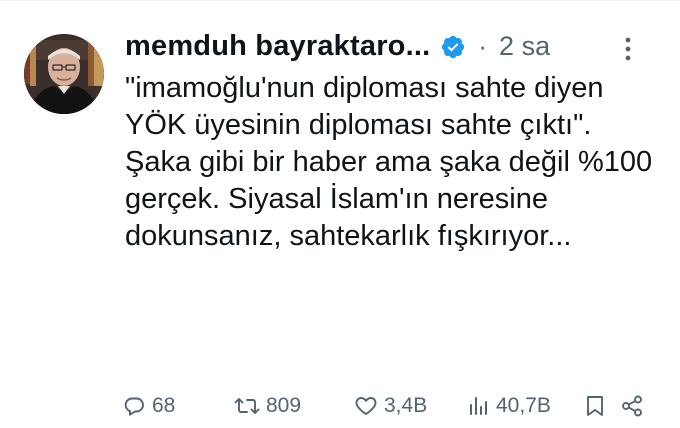 The width and height of the screenshot is (680, 428). I want to click on share-icon, so click(632, 406).